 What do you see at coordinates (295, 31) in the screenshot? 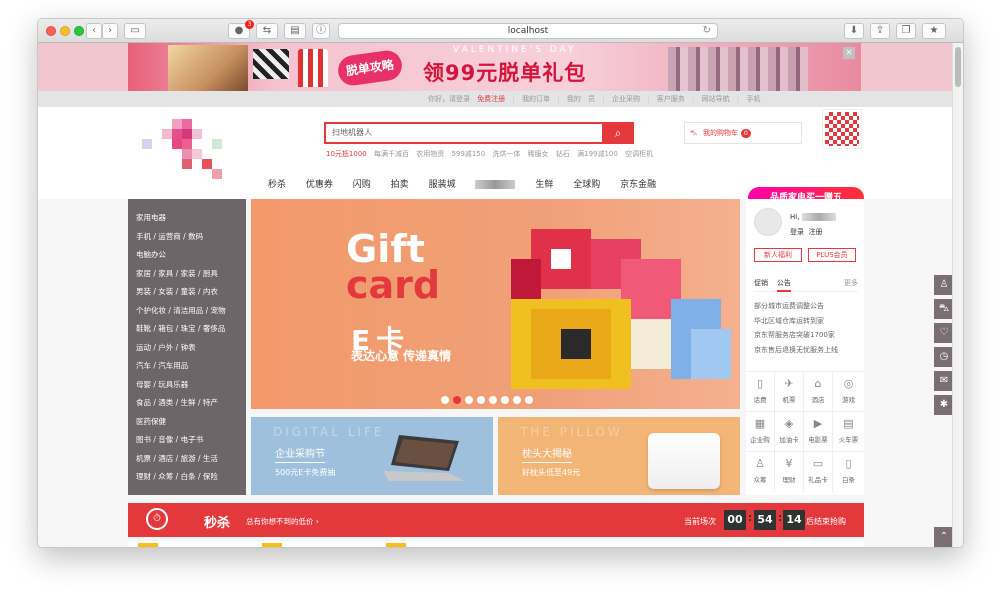
I see `reader-button: ▤` at bounding box center [295, 31].